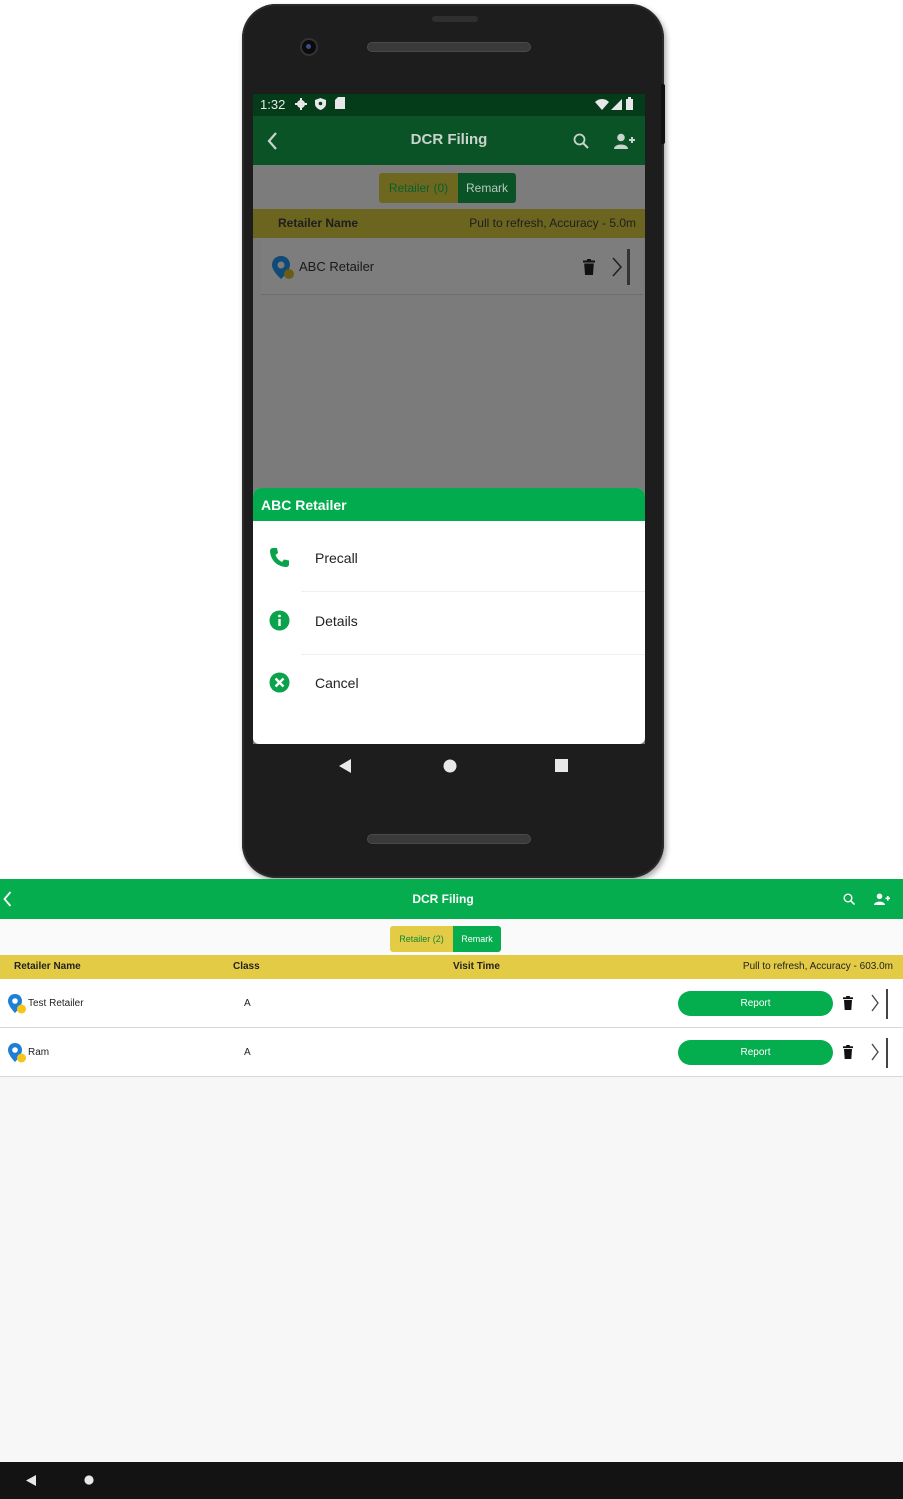  Describe the element at coordinates (602, 104) in the screenshot. I see `wifi-status-icon` at that location.